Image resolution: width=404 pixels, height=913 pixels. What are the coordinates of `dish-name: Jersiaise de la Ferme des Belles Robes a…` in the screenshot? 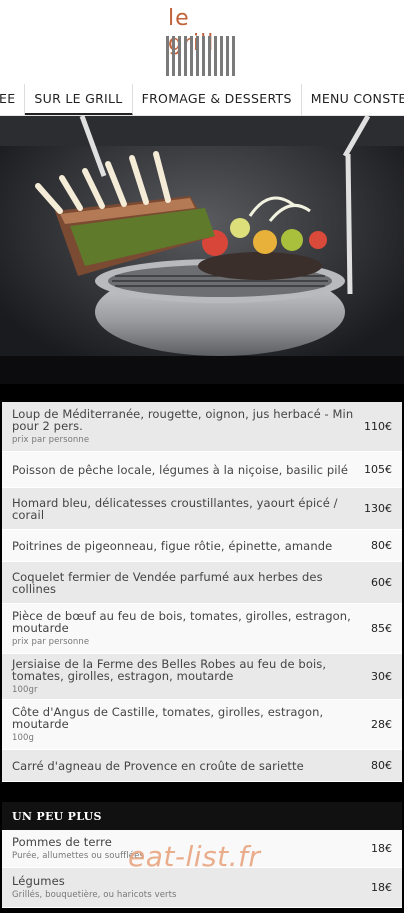 It's located at (187, 677).